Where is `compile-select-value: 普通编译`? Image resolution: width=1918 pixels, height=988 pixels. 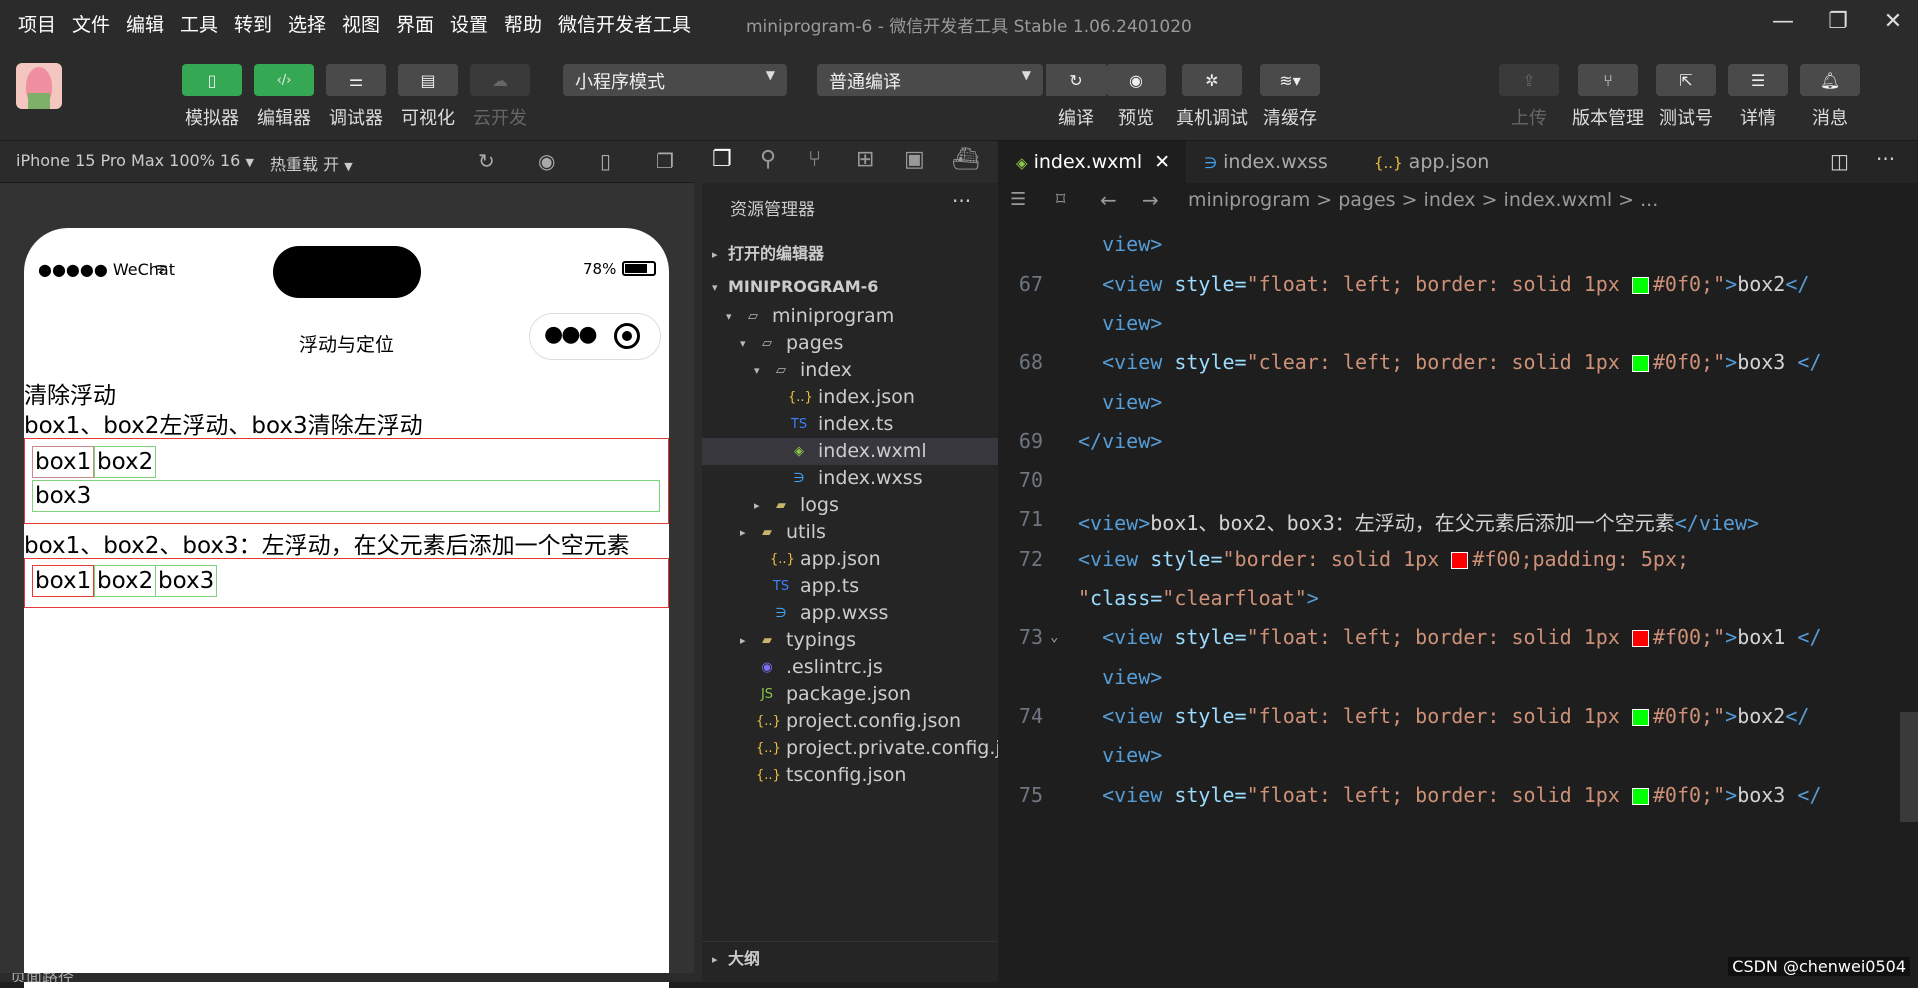
compile-select-value: 普通编译 is located at coordinates (865, 82).